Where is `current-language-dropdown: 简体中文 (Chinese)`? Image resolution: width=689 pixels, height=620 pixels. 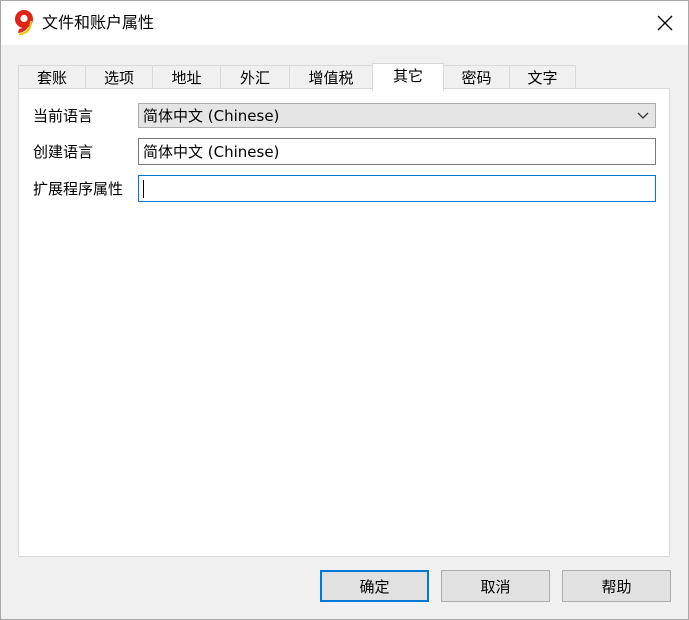
current-language-dropdown: 简体中文 (Chinese) is located at coordinates (397, 115).